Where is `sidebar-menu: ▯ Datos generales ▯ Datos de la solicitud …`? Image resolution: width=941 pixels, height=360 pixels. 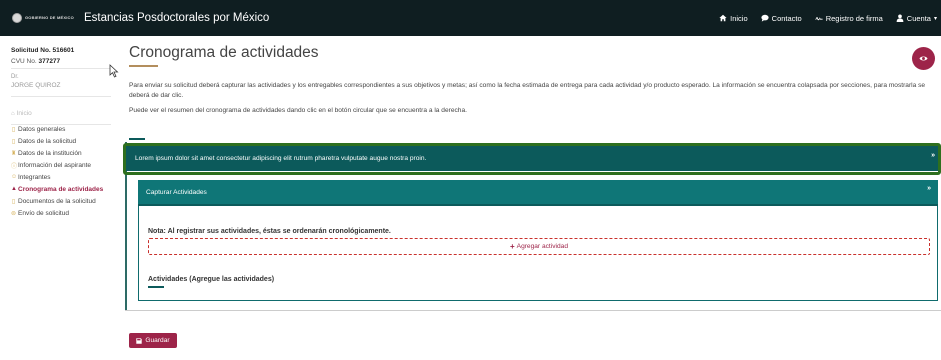
sidebar-menu: ▯ Datos generales ▯ Datos de la solicitud … is located at coordinates (57, 171).